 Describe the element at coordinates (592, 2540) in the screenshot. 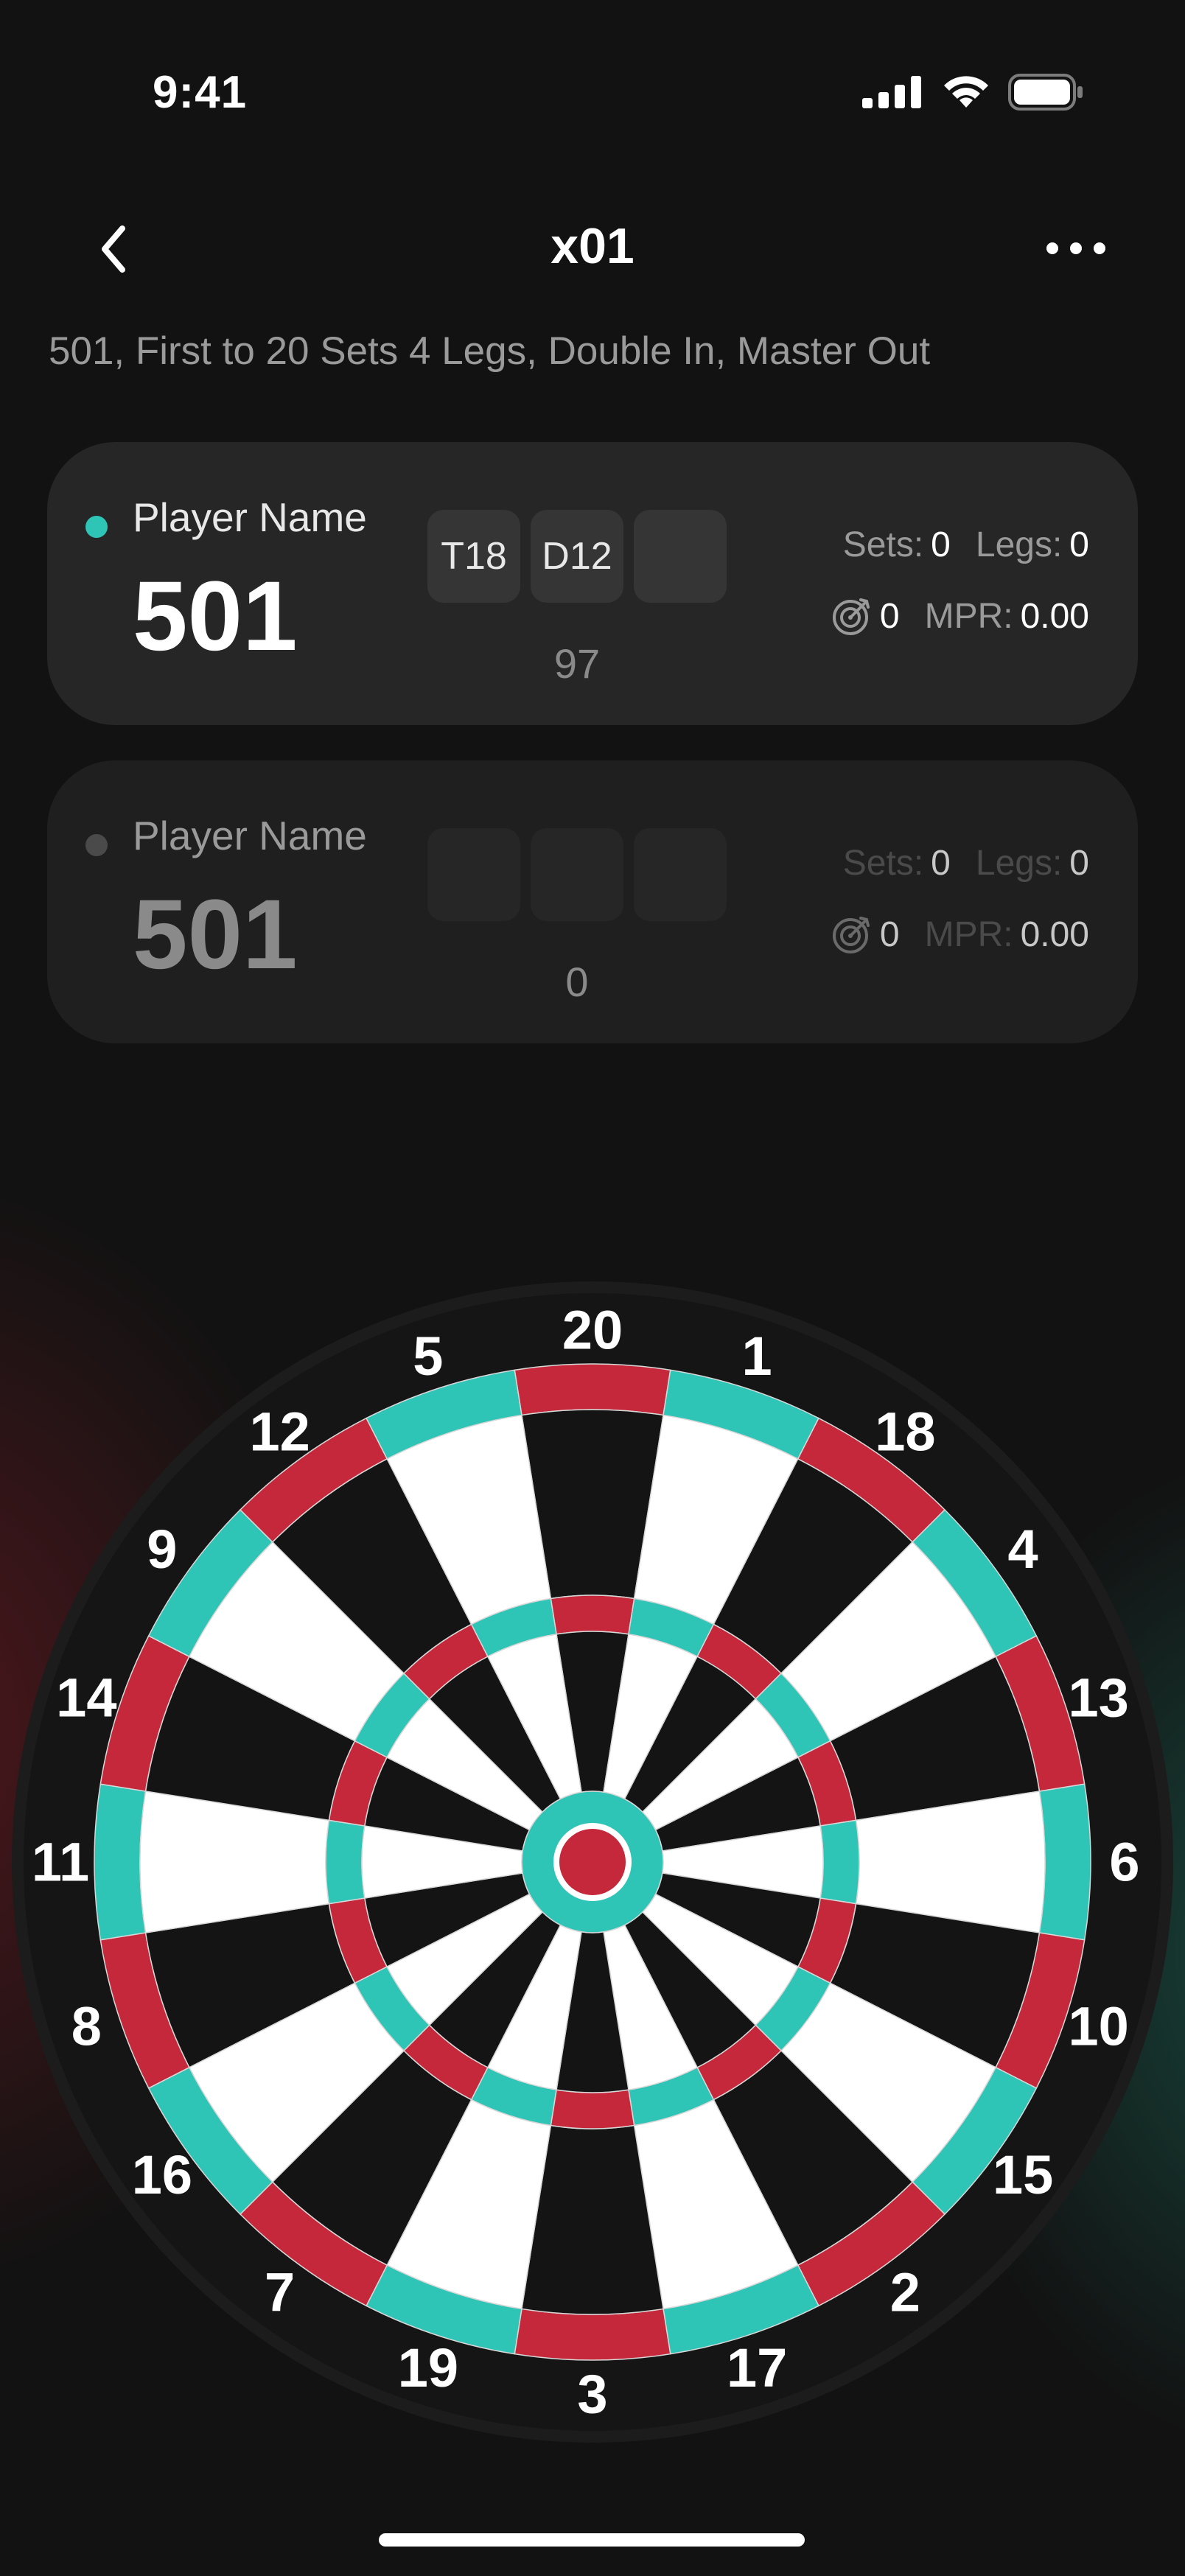

I see `home-indicator` at that location.